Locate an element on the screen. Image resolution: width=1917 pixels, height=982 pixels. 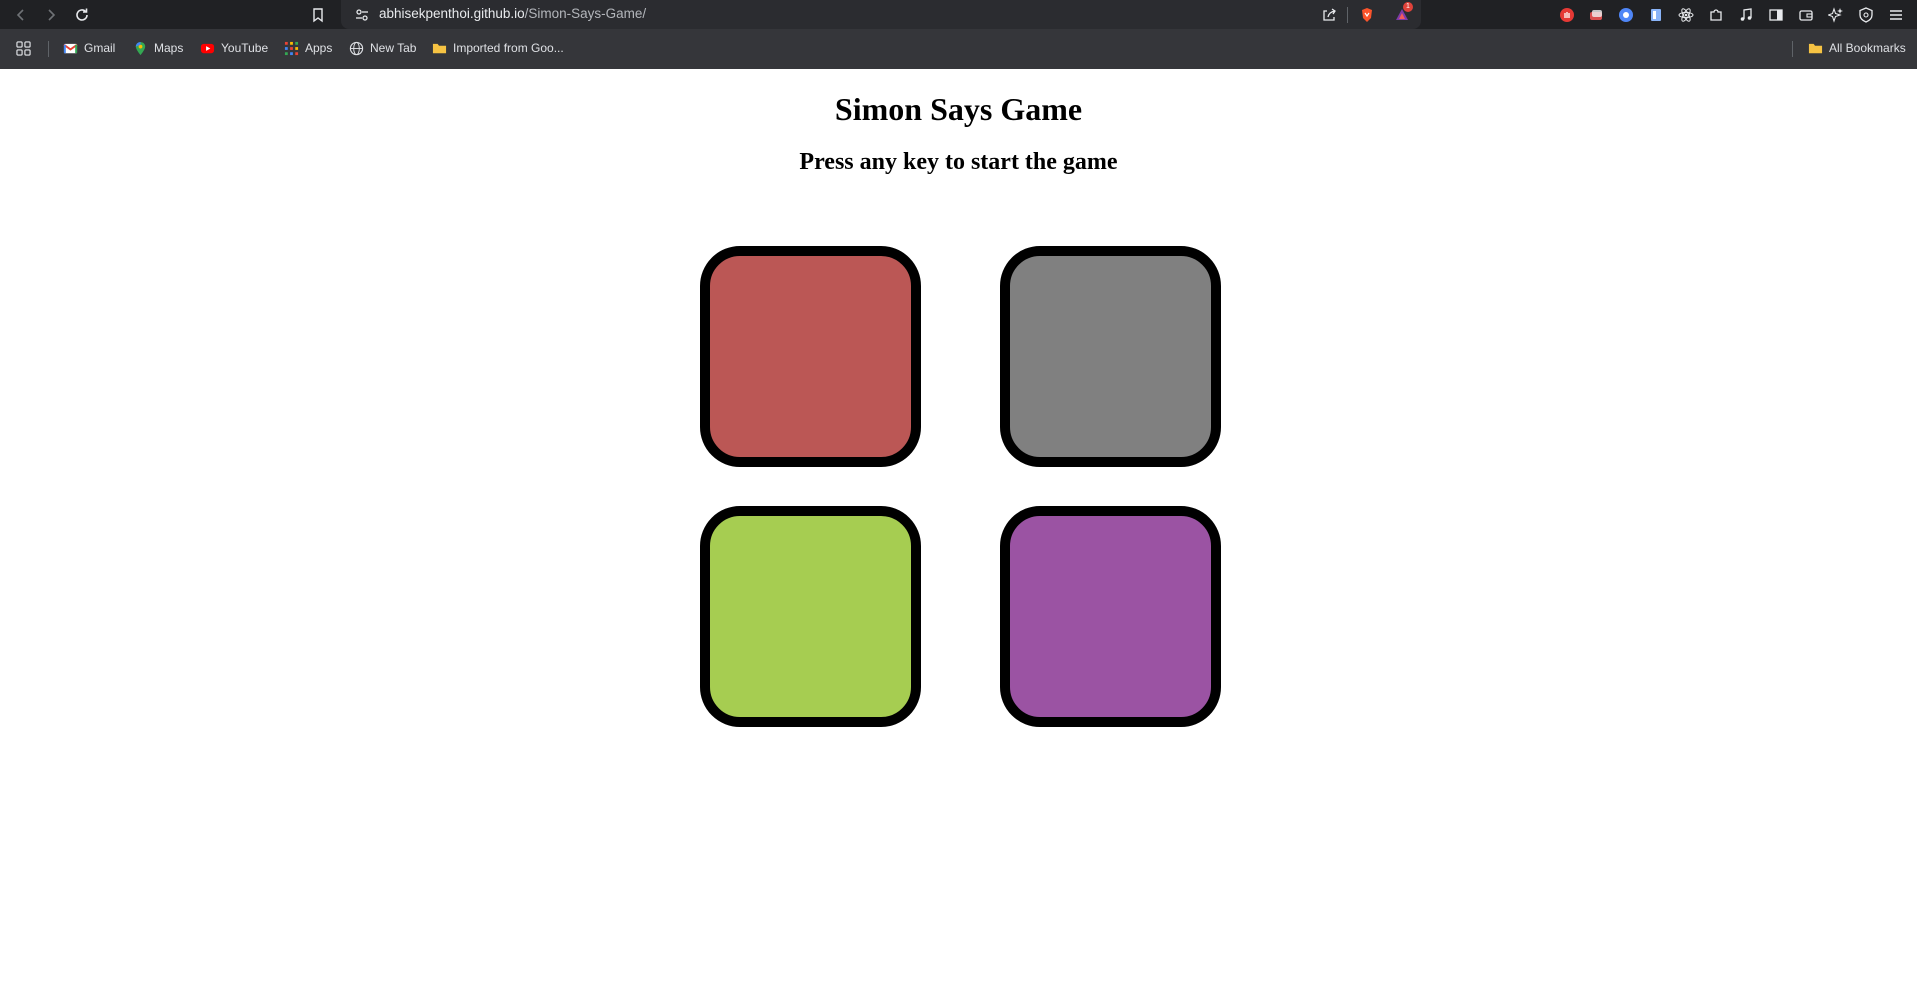
maps-icon is located at coordinates (140, 48).